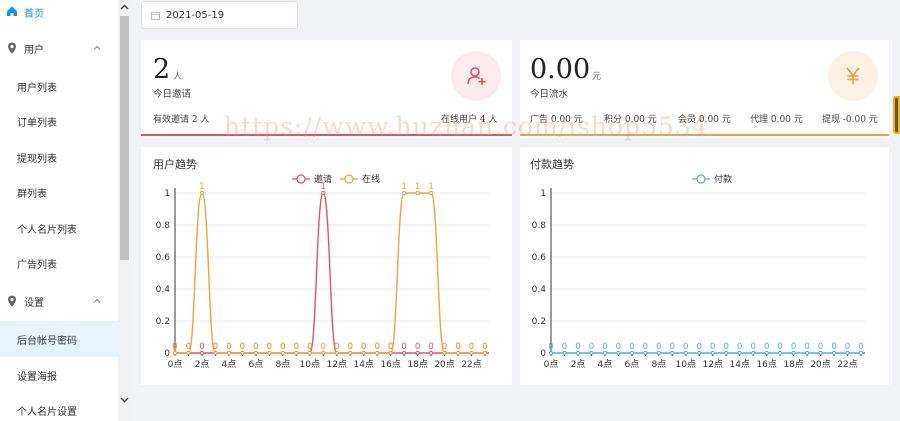 This screenshot has width=900, height=421. I want to click on invites-label: 今日邀请, so click(172, 94).